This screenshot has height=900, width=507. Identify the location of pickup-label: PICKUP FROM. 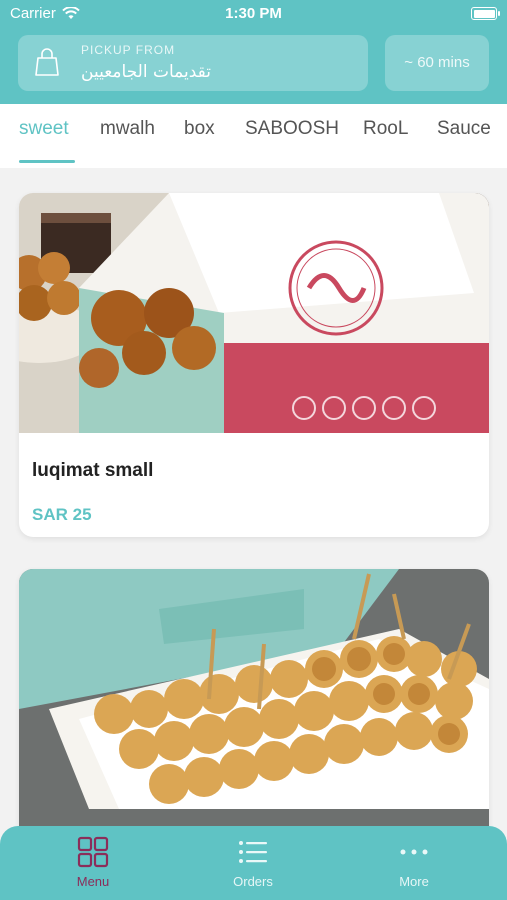
(128, 50).